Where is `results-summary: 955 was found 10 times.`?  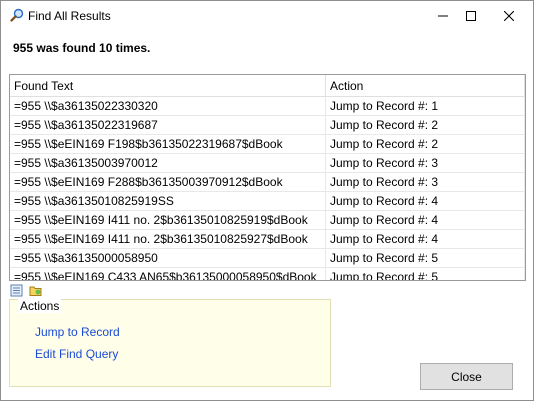
results-summary: 955 was found 10 times. is located at coordinates (82, 48).